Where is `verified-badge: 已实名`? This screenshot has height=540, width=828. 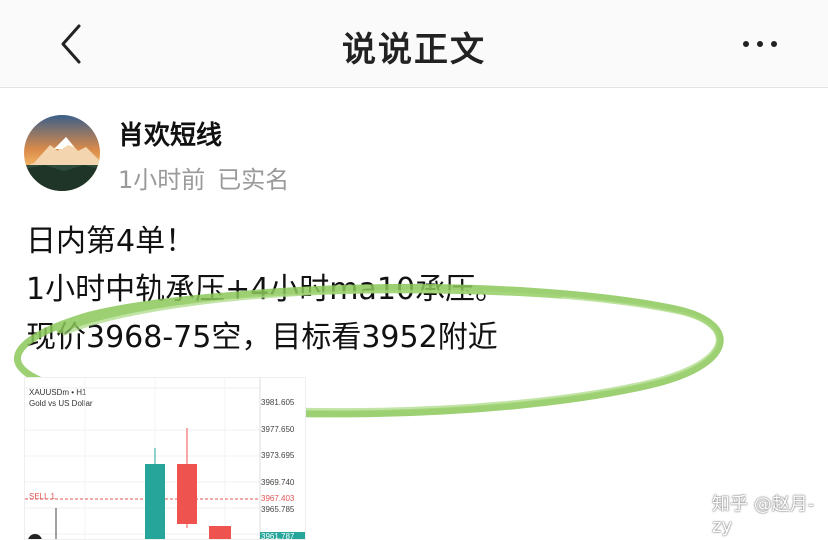
verified-badge: 已实名 is located at coordinates (253, 180).